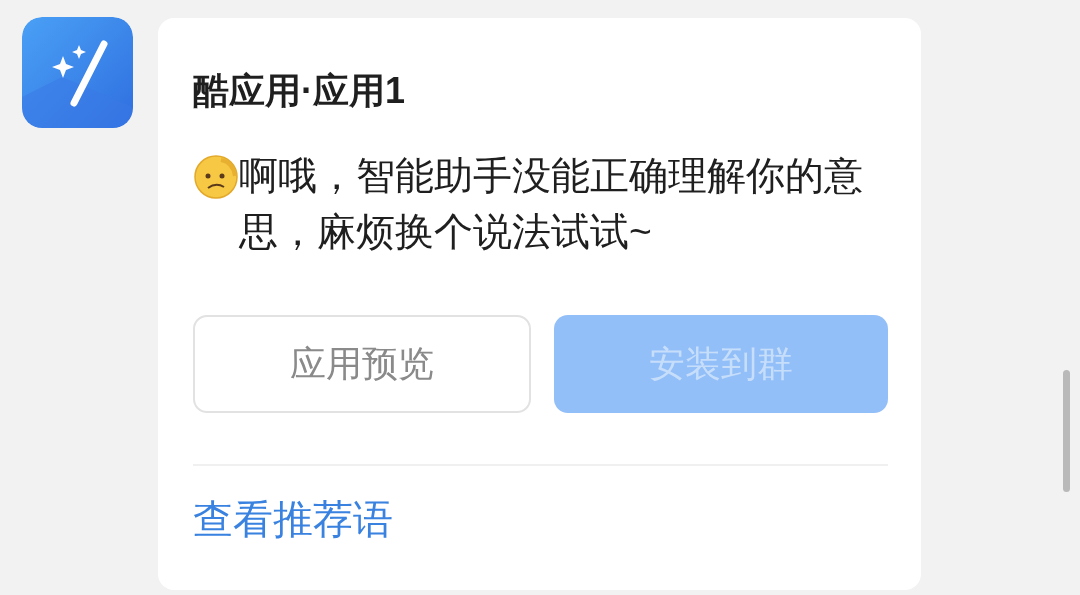  I want to click on scrollbar-thumb, so click(1066, 431).